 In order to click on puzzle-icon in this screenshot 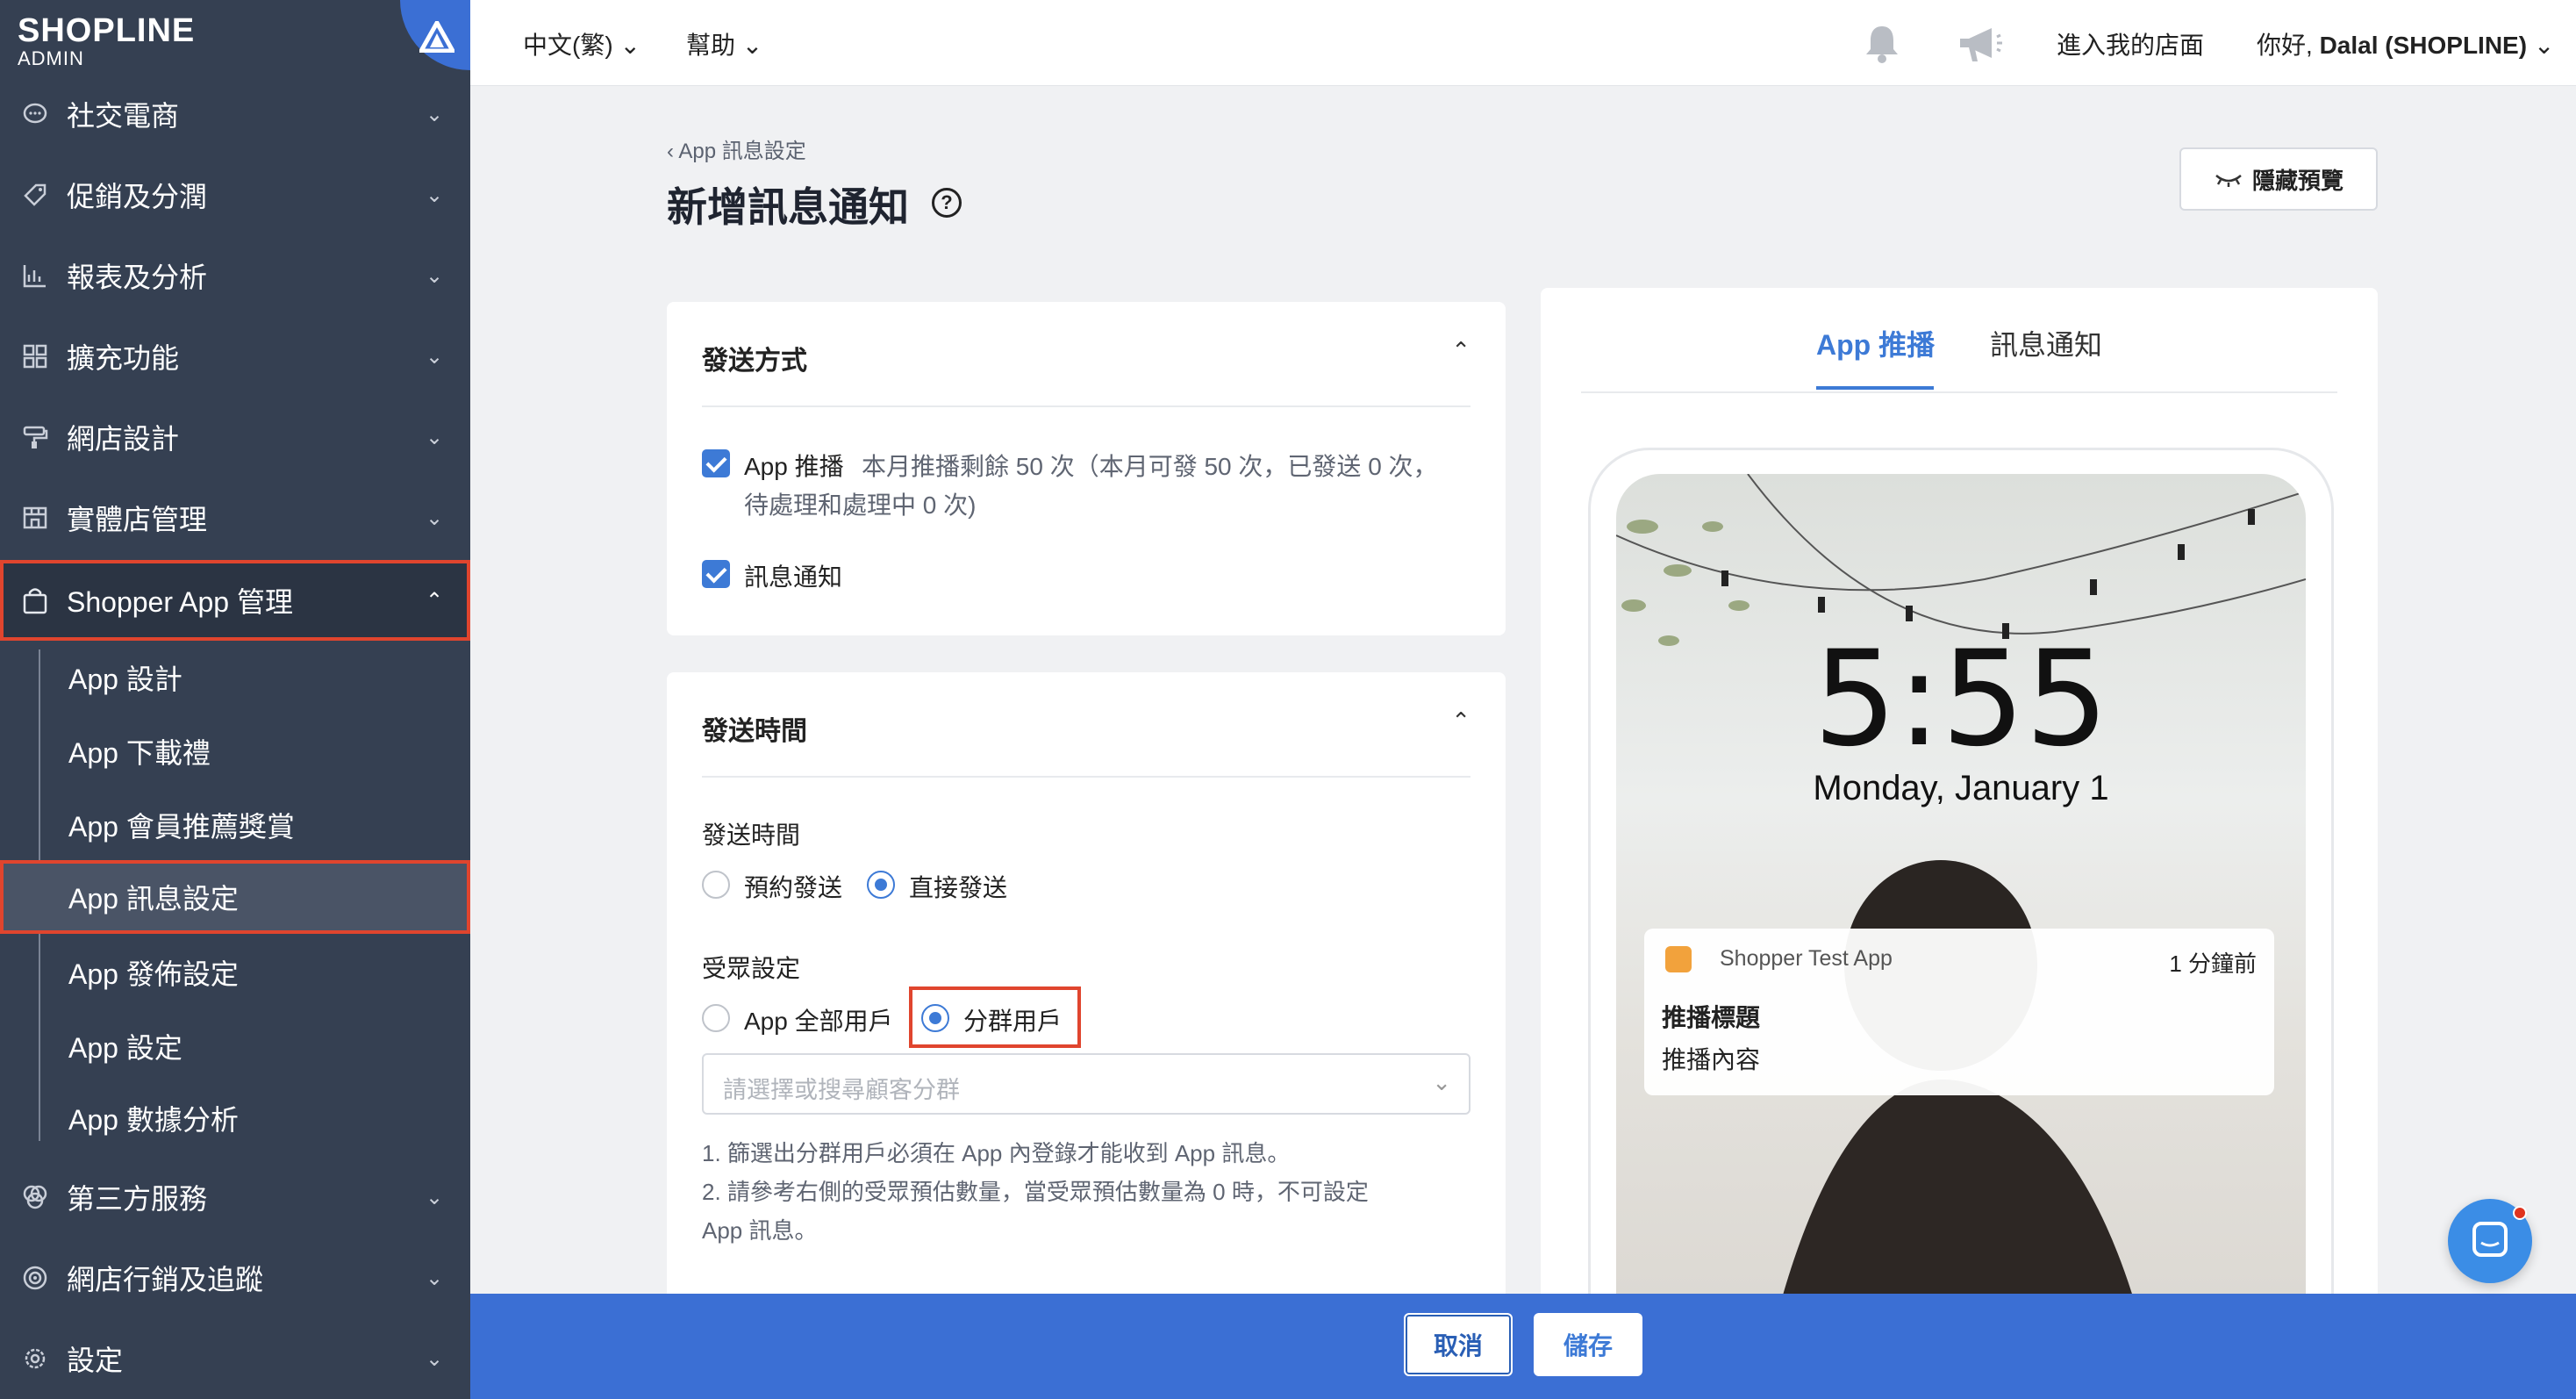, I will do `click(35, 1197)`.